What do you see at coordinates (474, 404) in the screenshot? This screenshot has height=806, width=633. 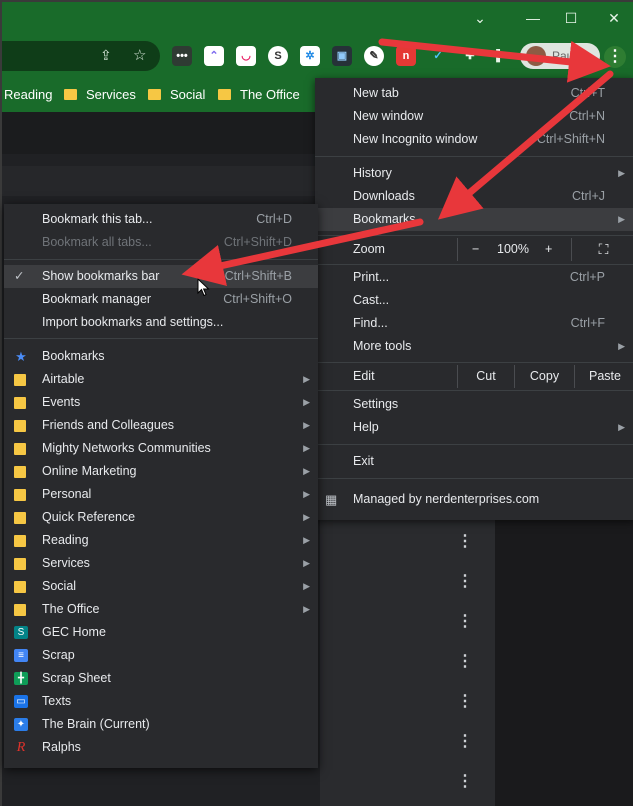 I see `menu-item-settings: Settings` at bounding box center [474, 404].